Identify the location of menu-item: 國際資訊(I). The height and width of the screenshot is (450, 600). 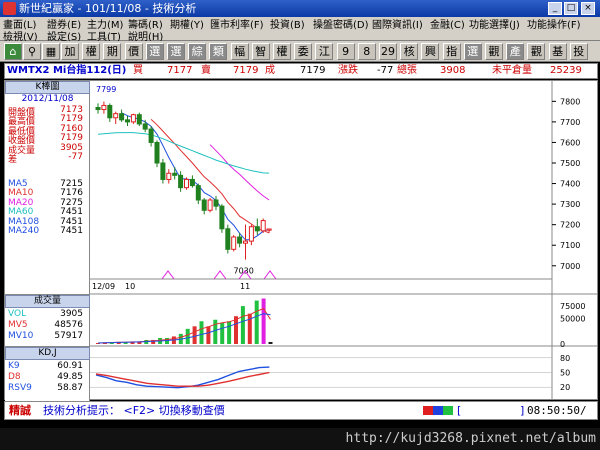
(397, 26).